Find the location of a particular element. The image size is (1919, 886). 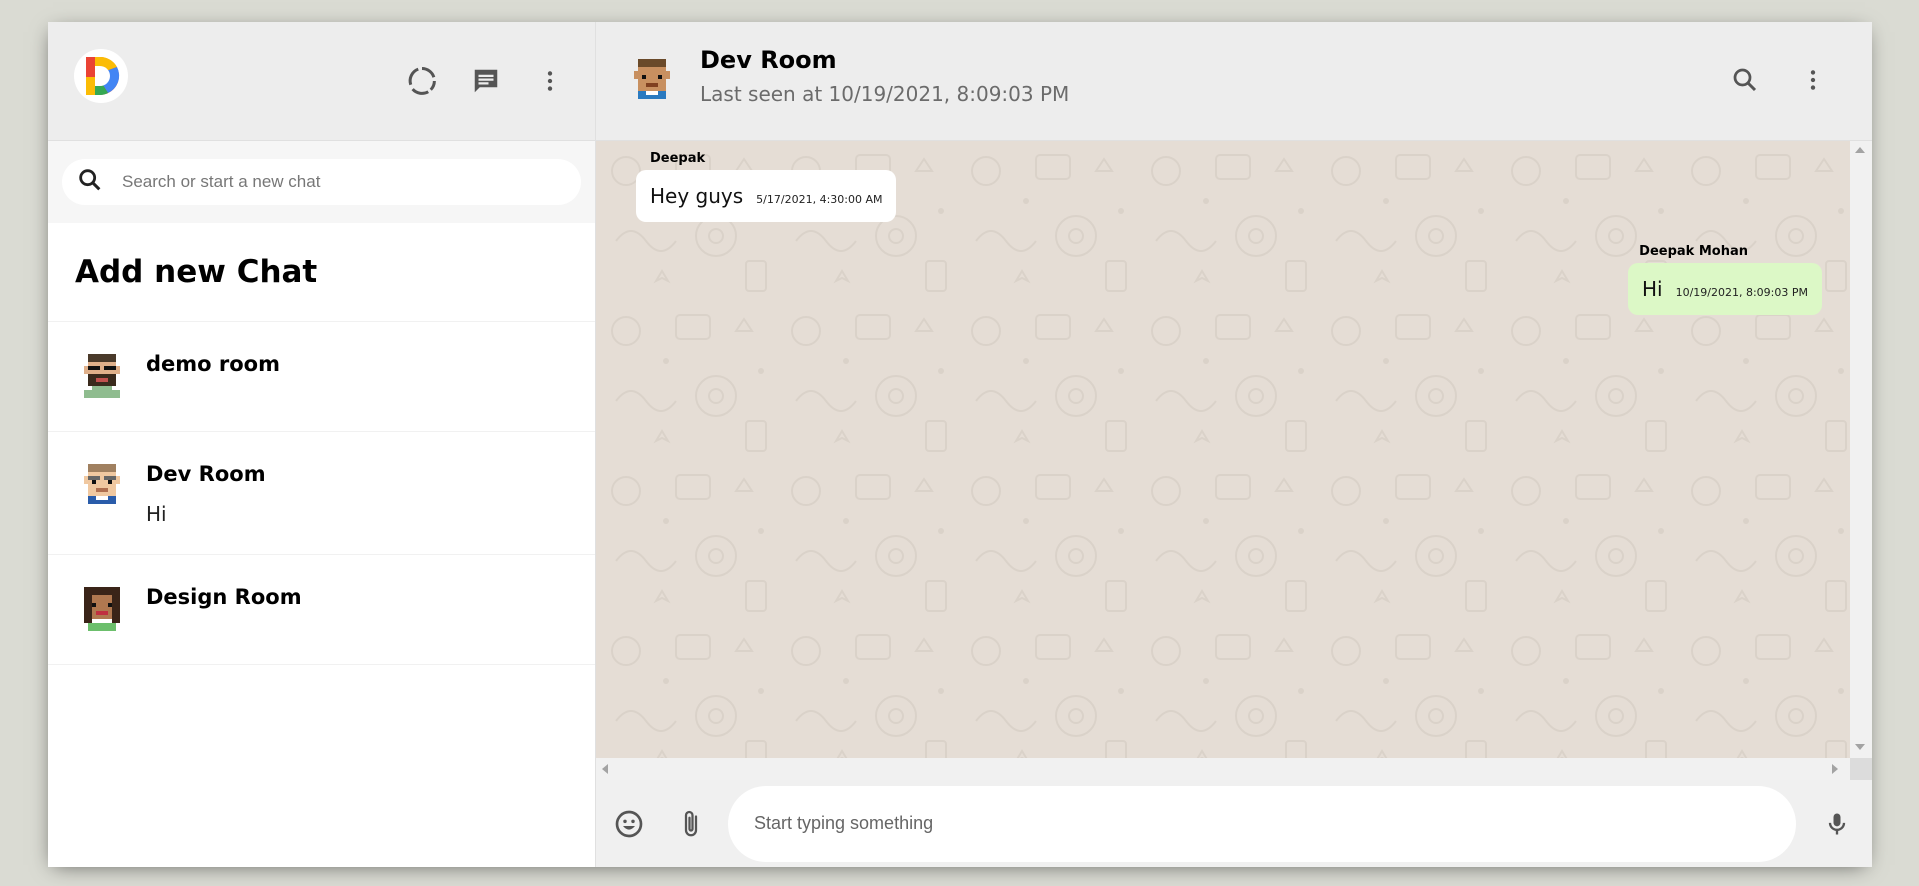

vertical-scrollbar is located at coordinates (1861, 449).